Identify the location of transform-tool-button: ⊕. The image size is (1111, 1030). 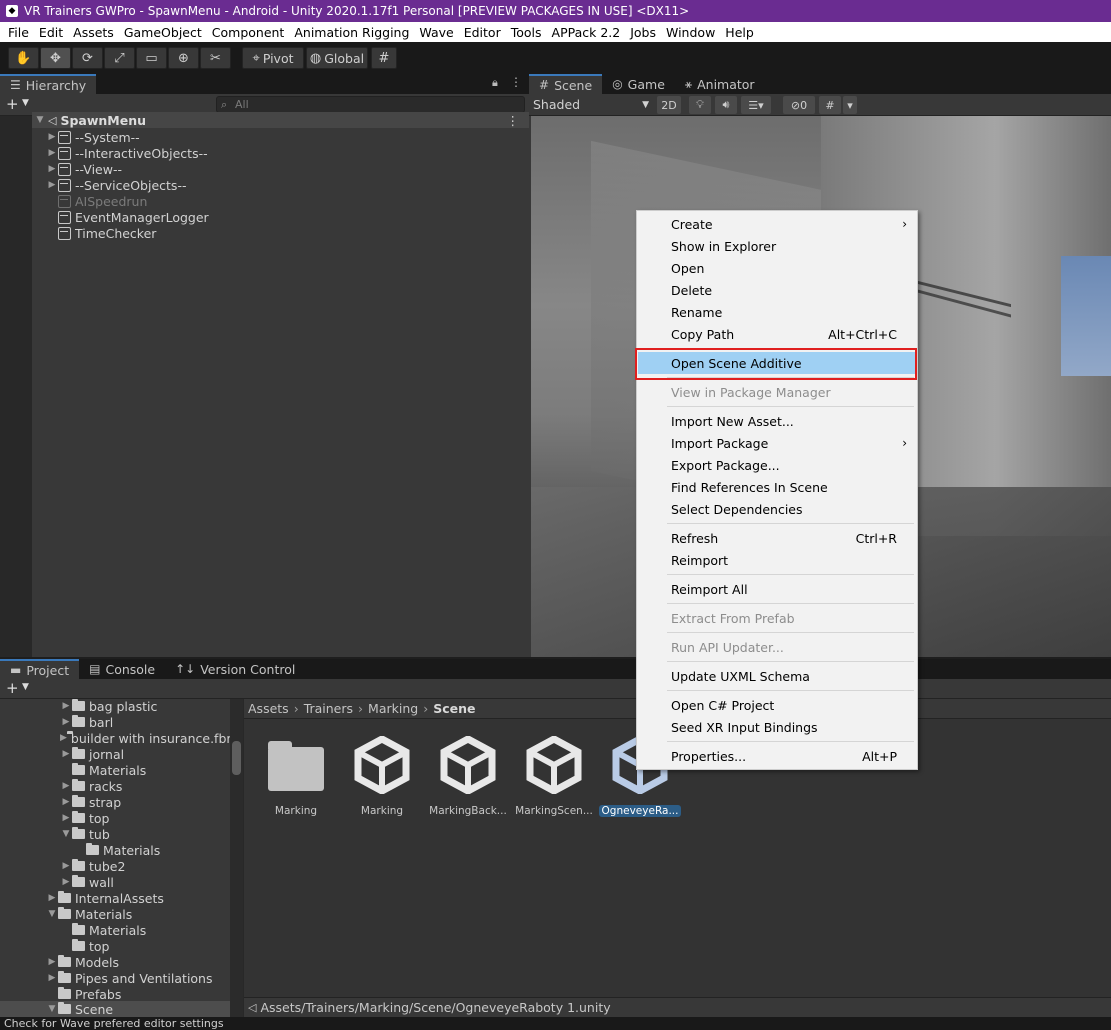
(183, 58).